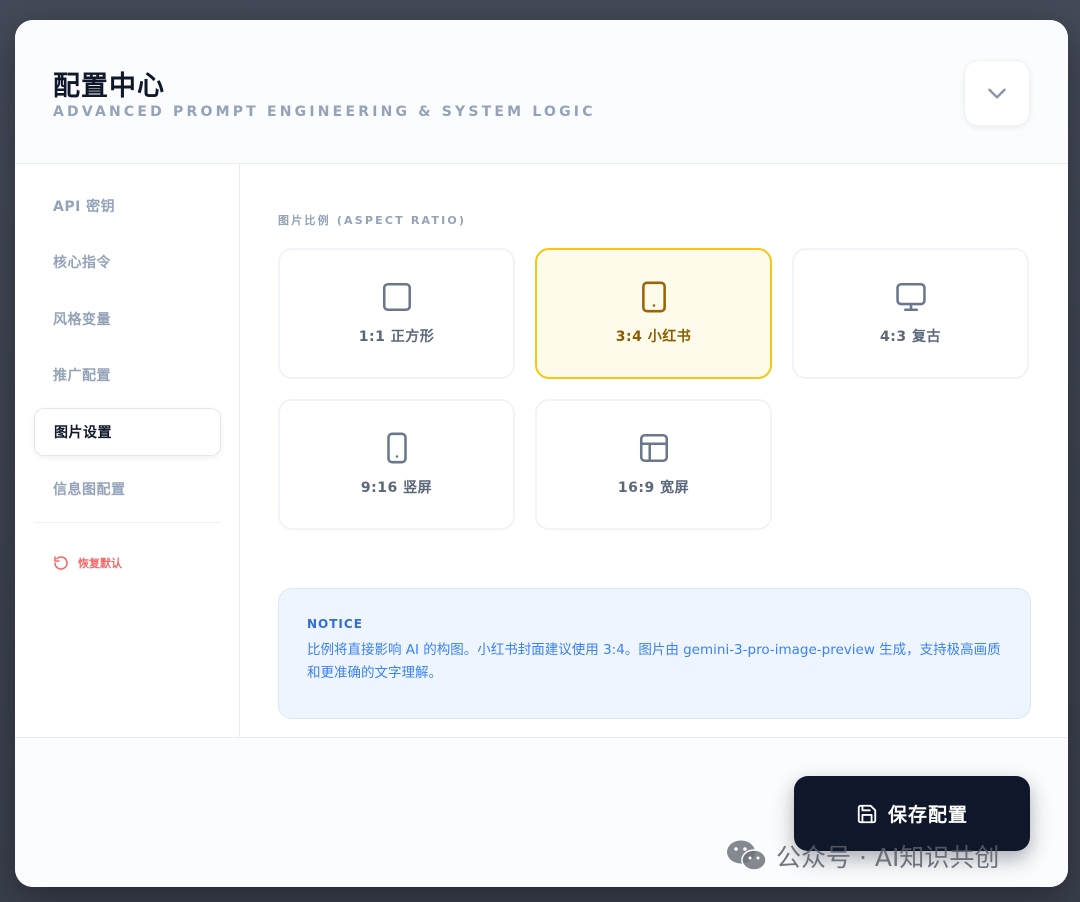  What do you see at coordinates (127, 375) in the screenshot?
I see `sidebar-item-promotion: 推广配置` at bounding box center [127, 375].